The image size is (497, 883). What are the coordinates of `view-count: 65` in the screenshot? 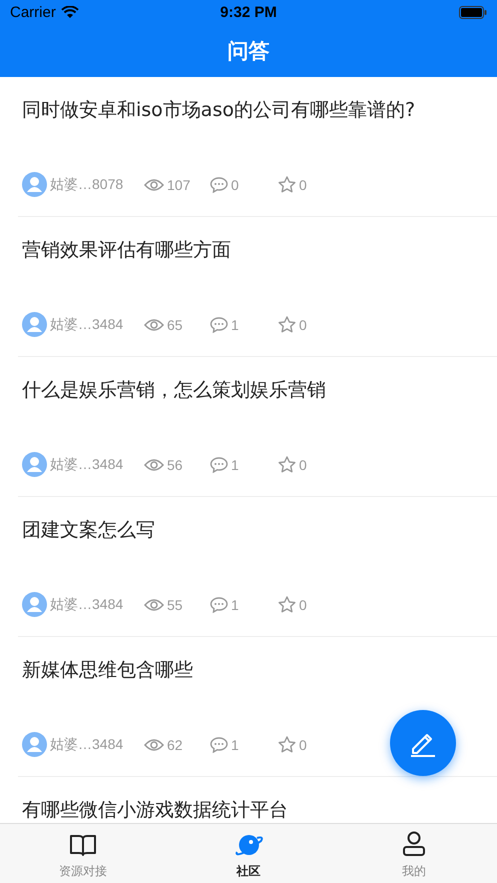 It's located at (175, 324).